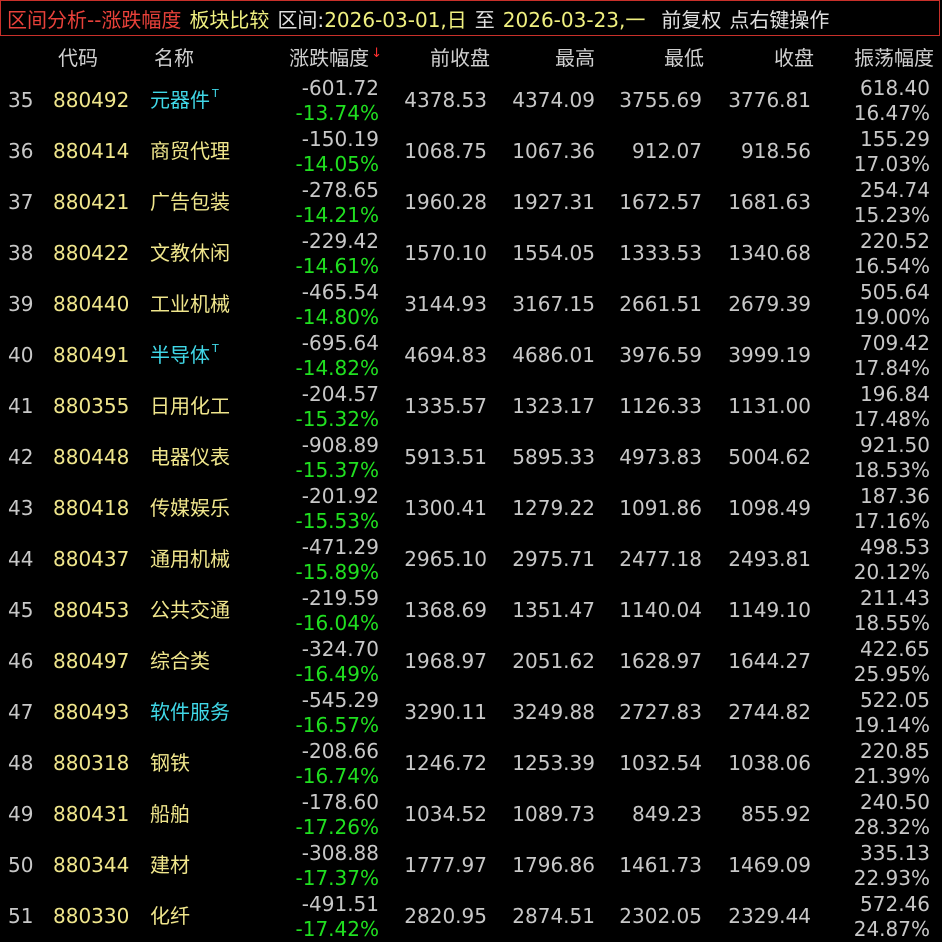 Image resolution: width=942 pixels, height=942 pixels. I want to click on high-value: 4374.09, so click(553, 100).